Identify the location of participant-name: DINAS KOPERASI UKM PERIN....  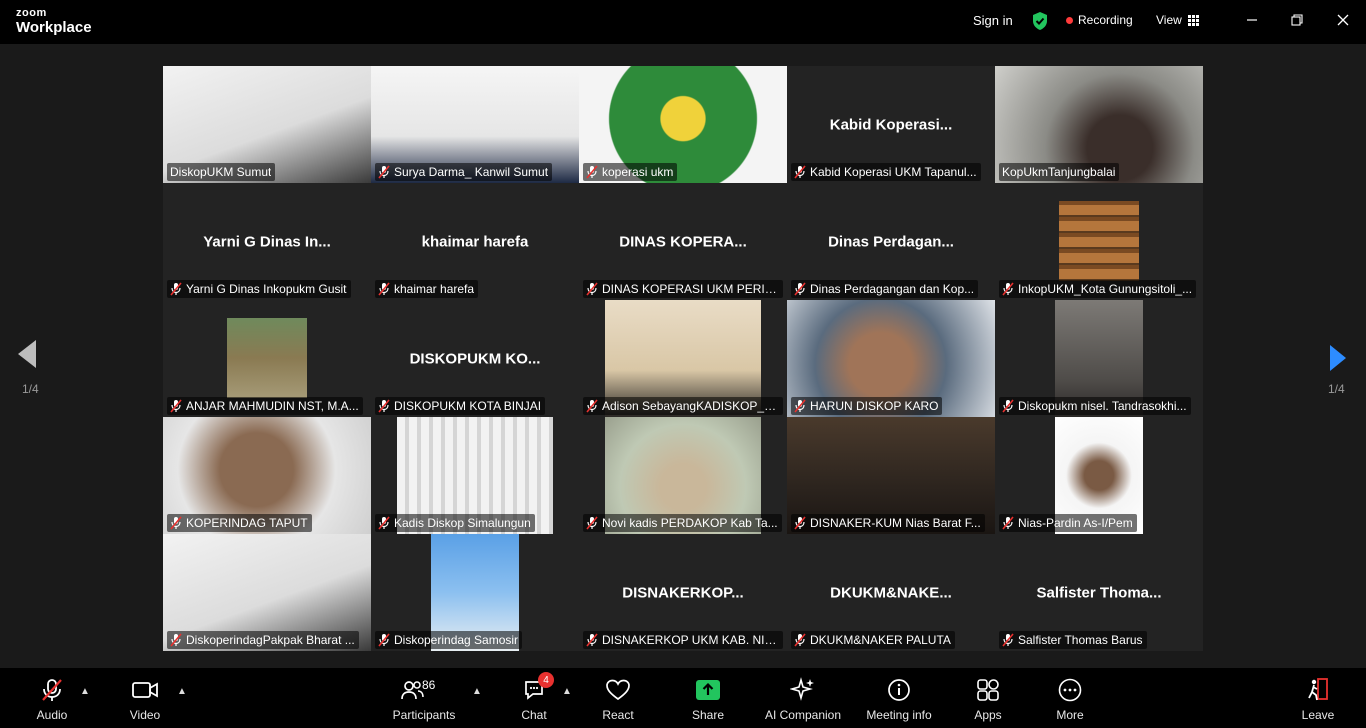
(690, 289).